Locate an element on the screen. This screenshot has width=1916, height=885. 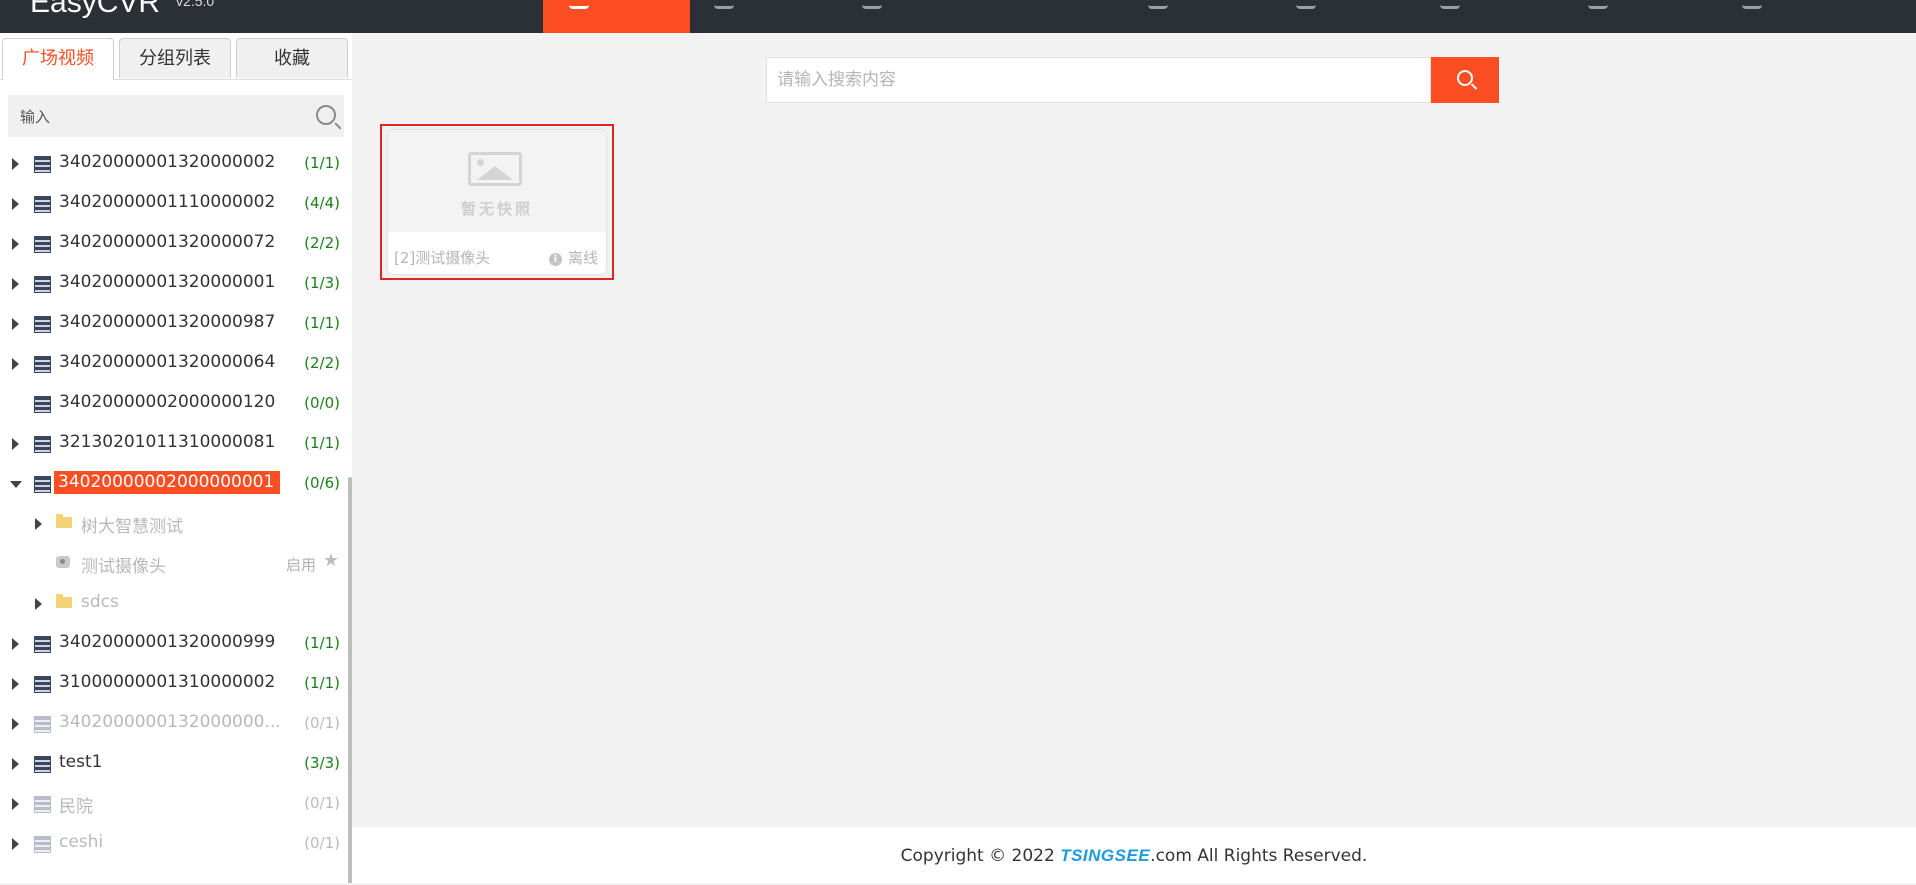
sidebar-search-input is located at coordinates (160, 117).